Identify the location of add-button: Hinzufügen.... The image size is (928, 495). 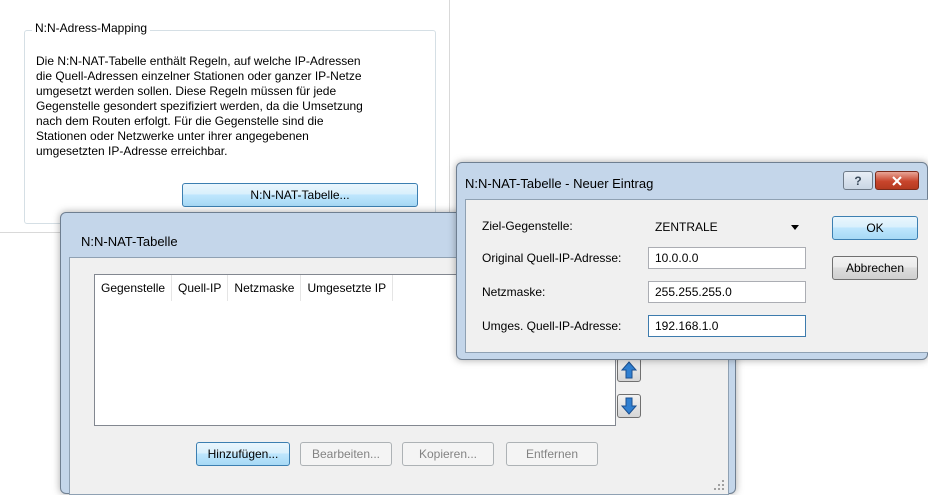
(243, 454).